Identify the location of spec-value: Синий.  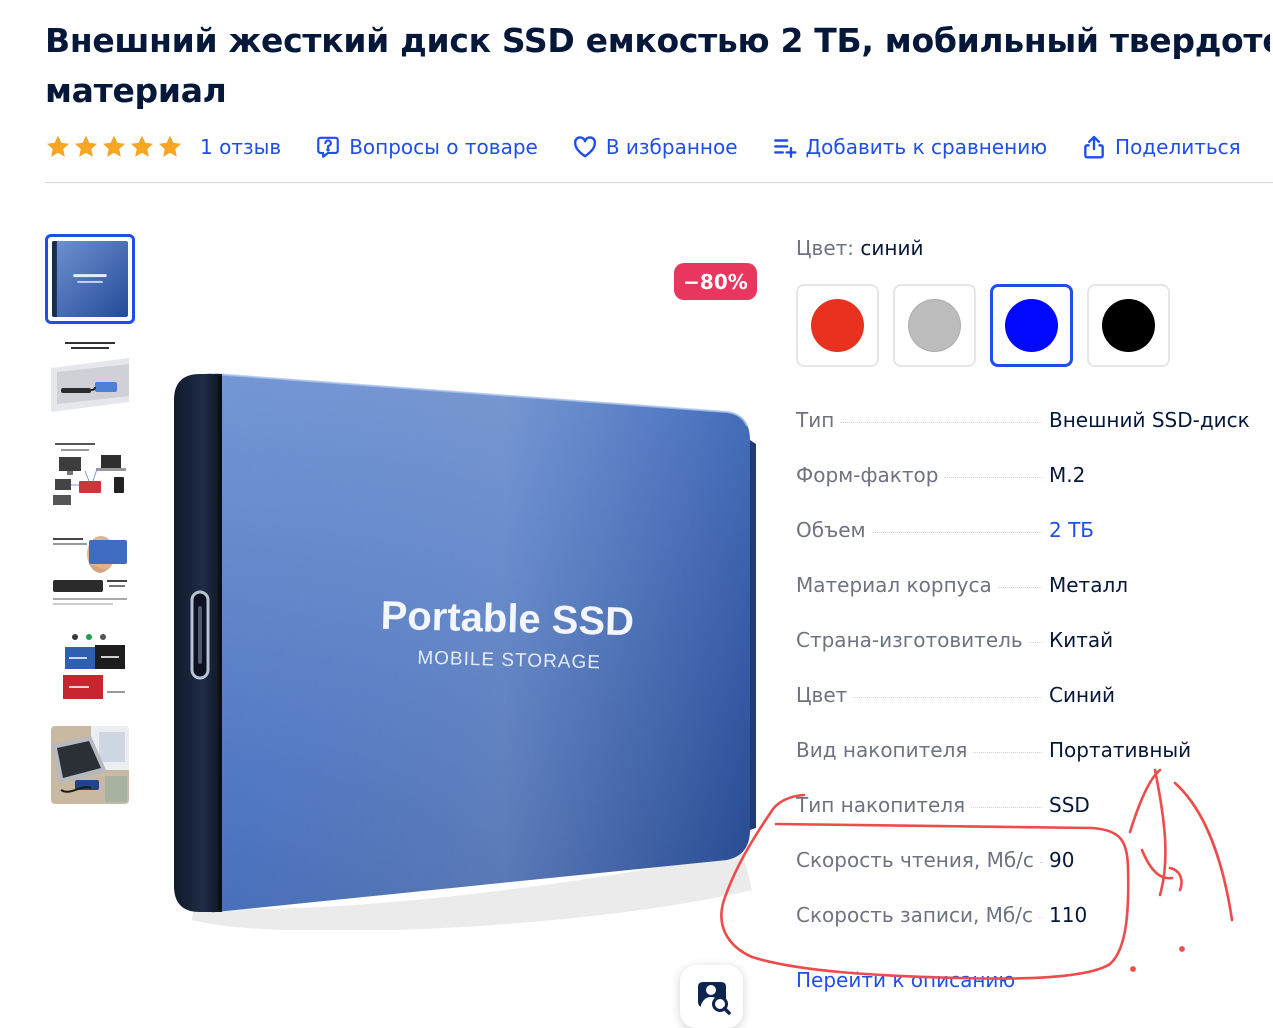
(1082, 695).